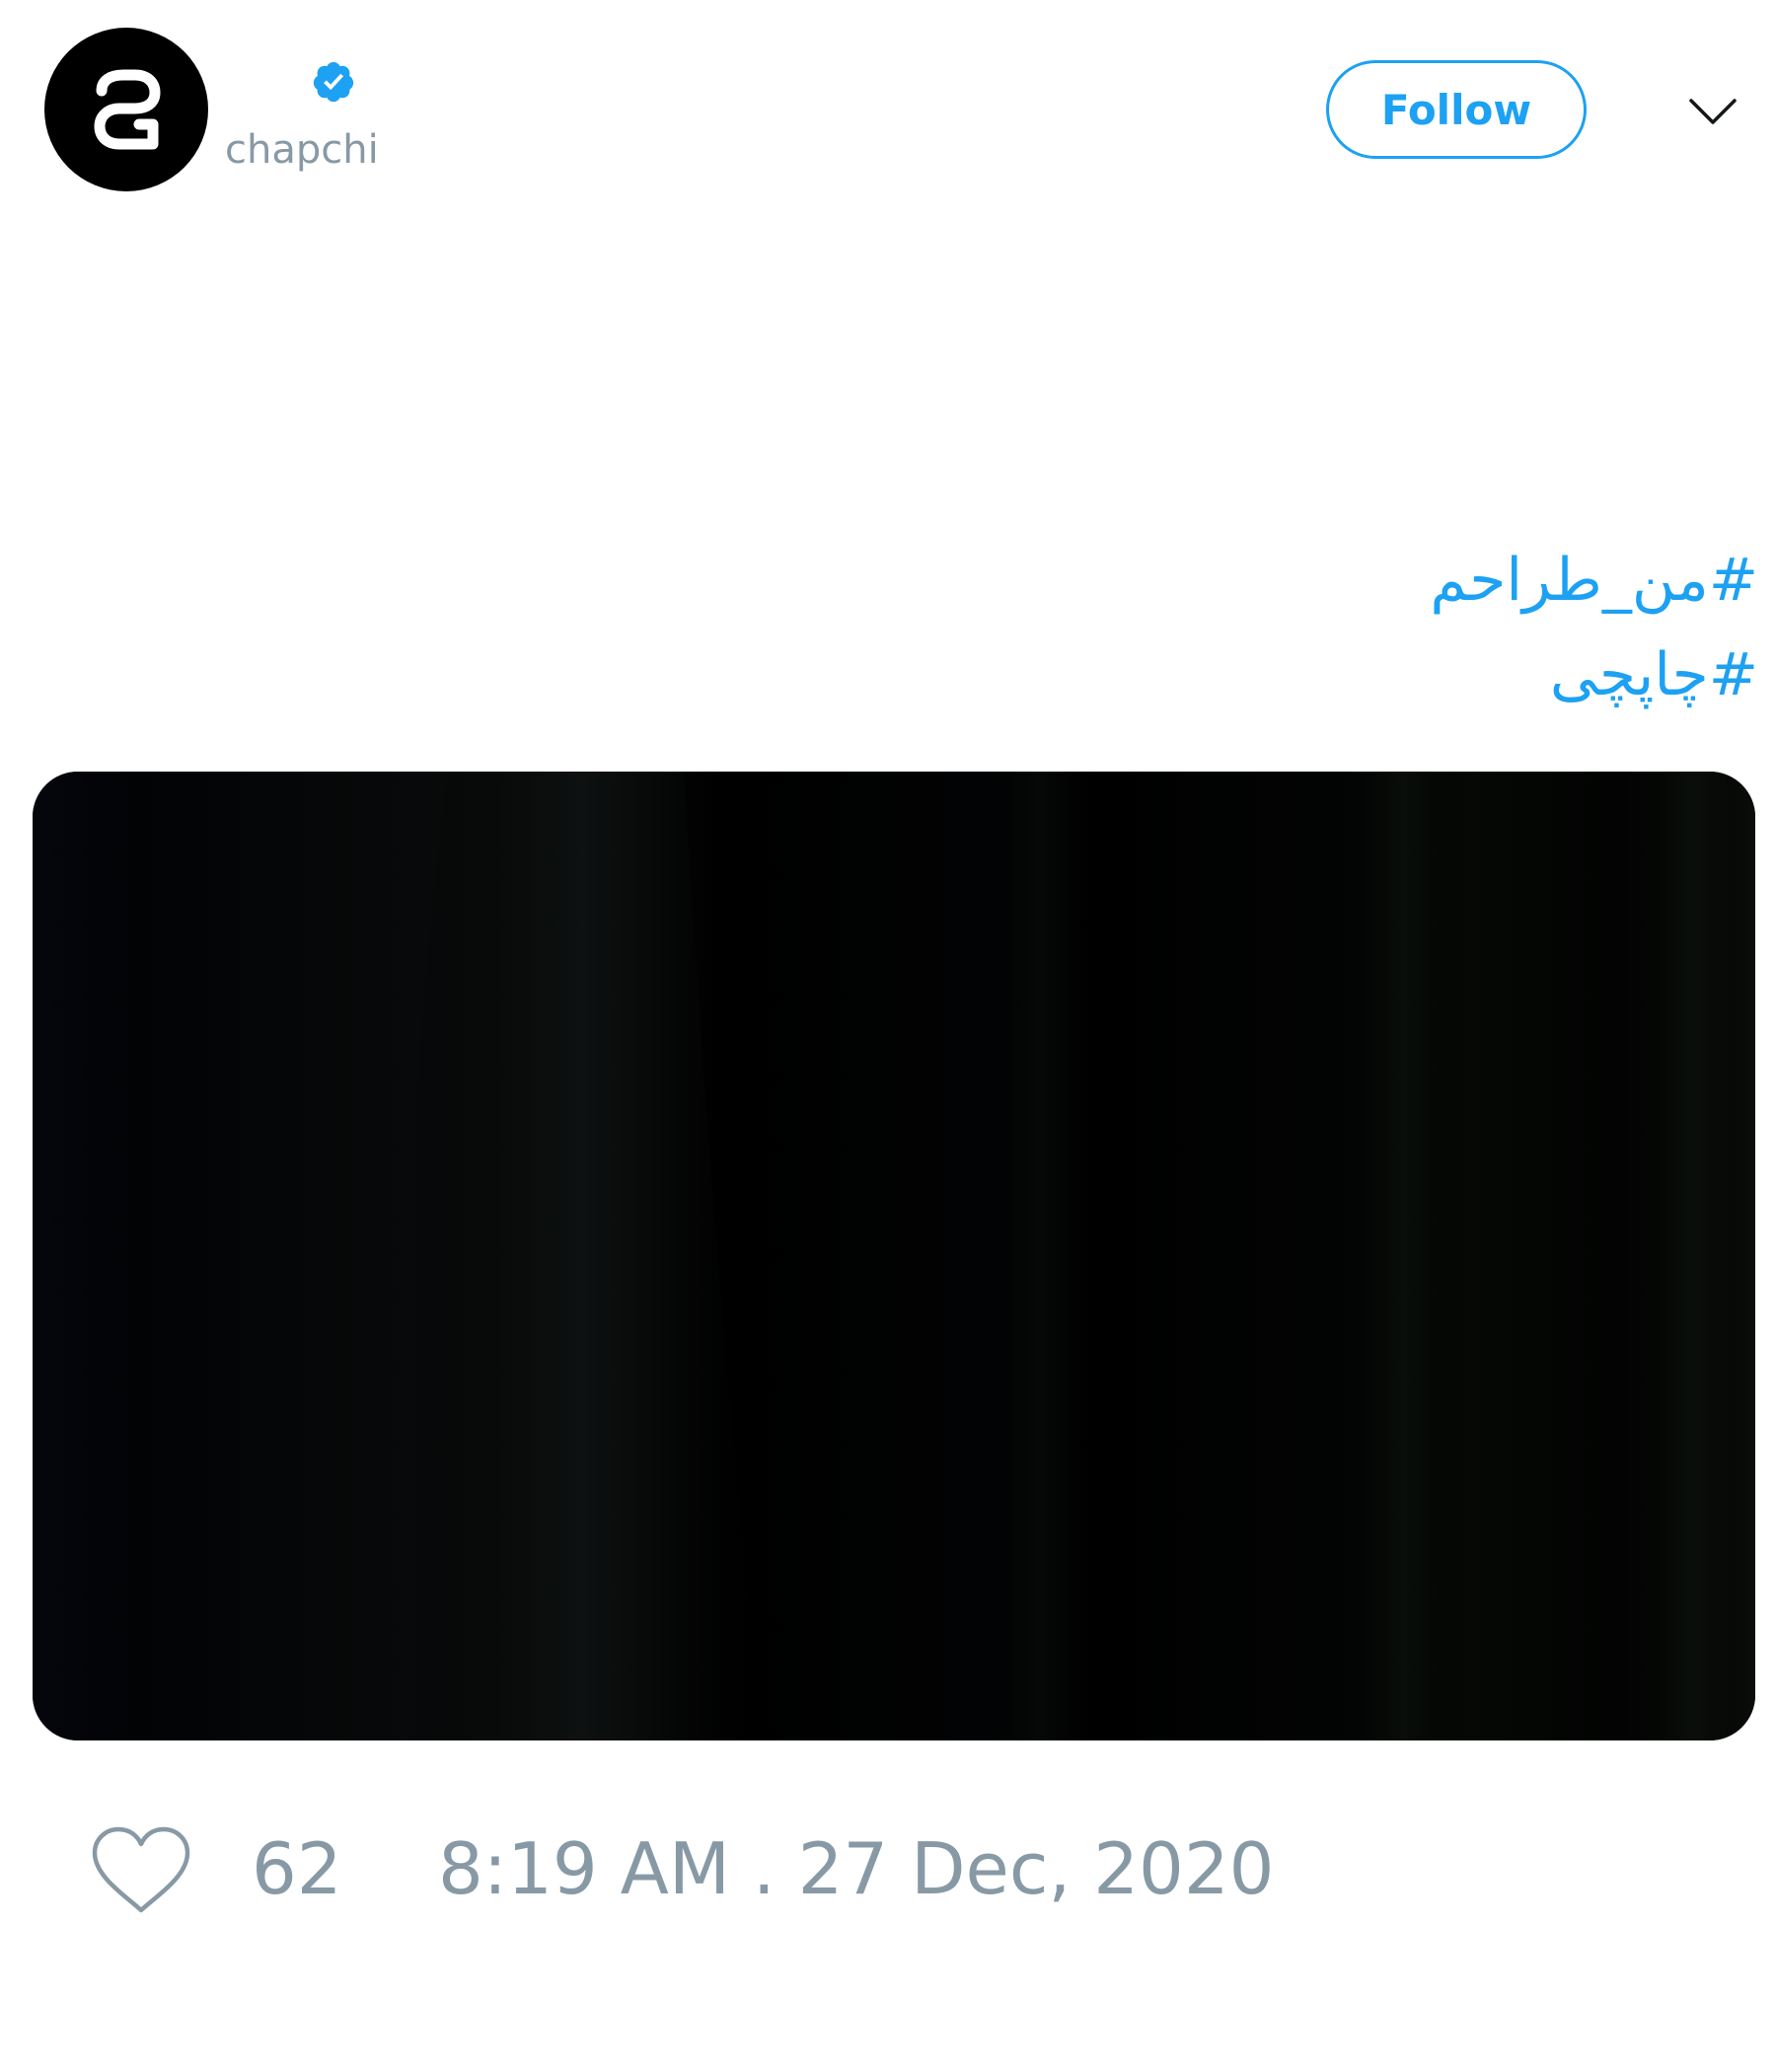  Describe the element at coordinates (297, 1869) in the screenshot. I see `like-count: 62` at that location.